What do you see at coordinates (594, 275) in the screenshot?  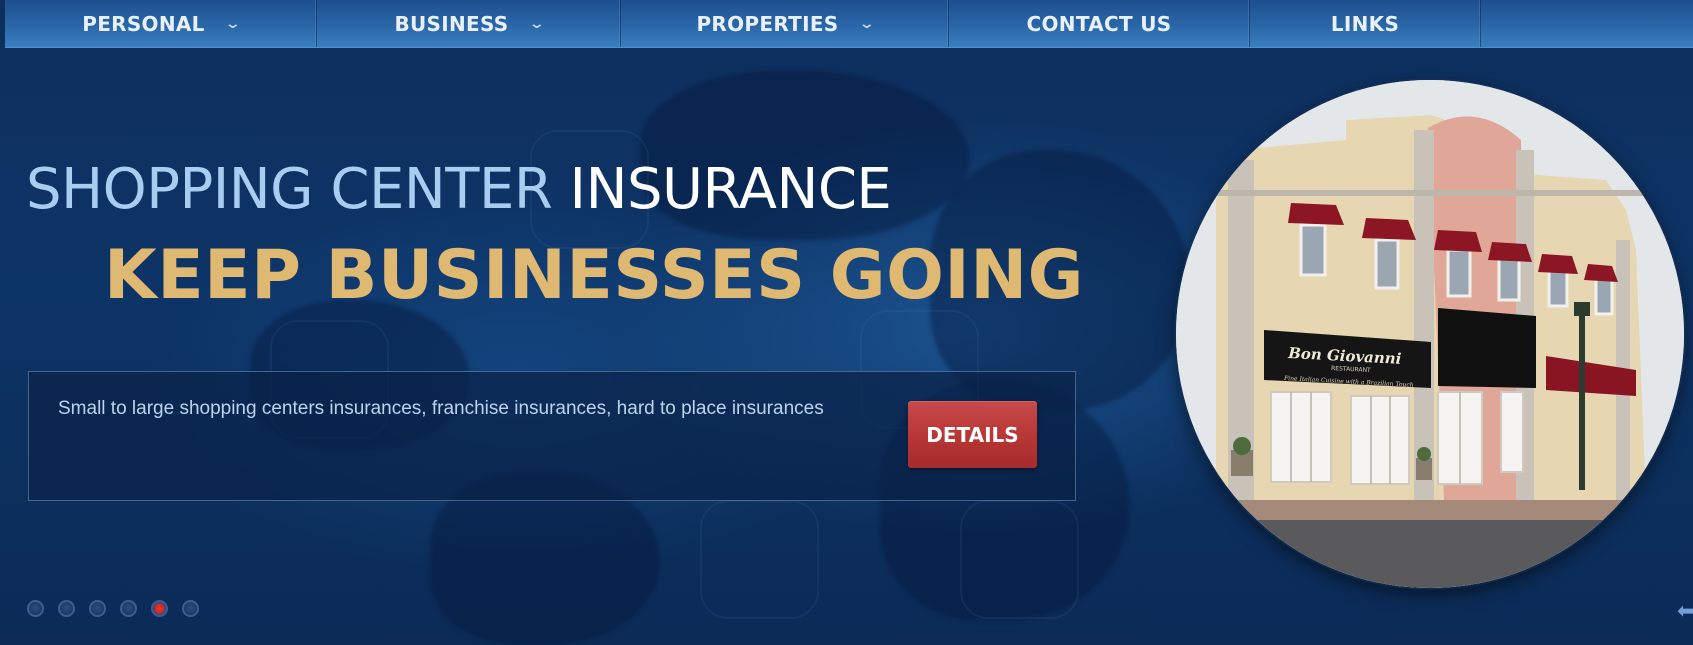 I see `hero-tagline: KEEP BUSINESSES GOING` at bounding box center [594, 275].